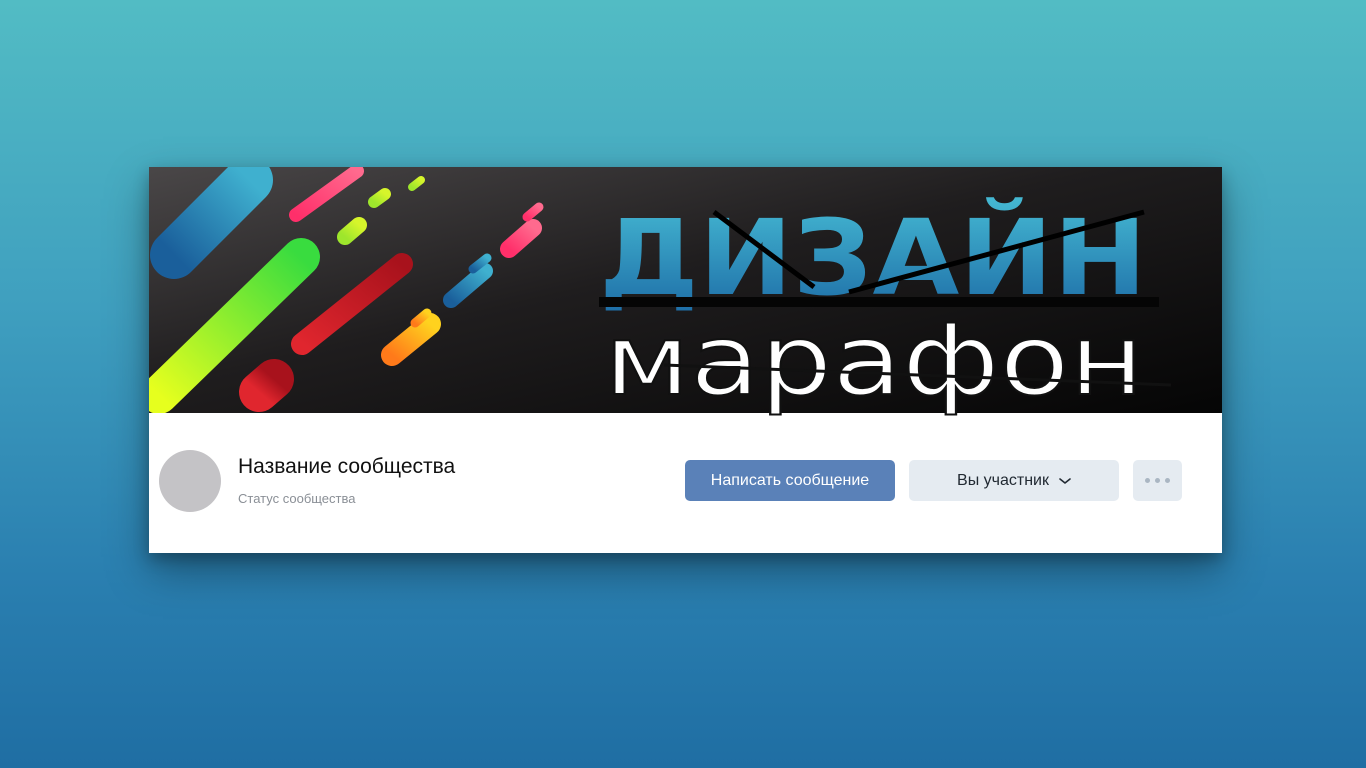  I want to click on more-dots-icon, so click(1157, 480).